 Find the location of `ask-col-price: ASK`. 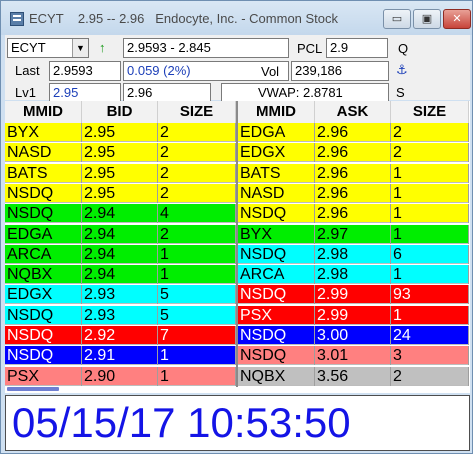

ask-col-price: ASK is located at coordinates (353, 112).